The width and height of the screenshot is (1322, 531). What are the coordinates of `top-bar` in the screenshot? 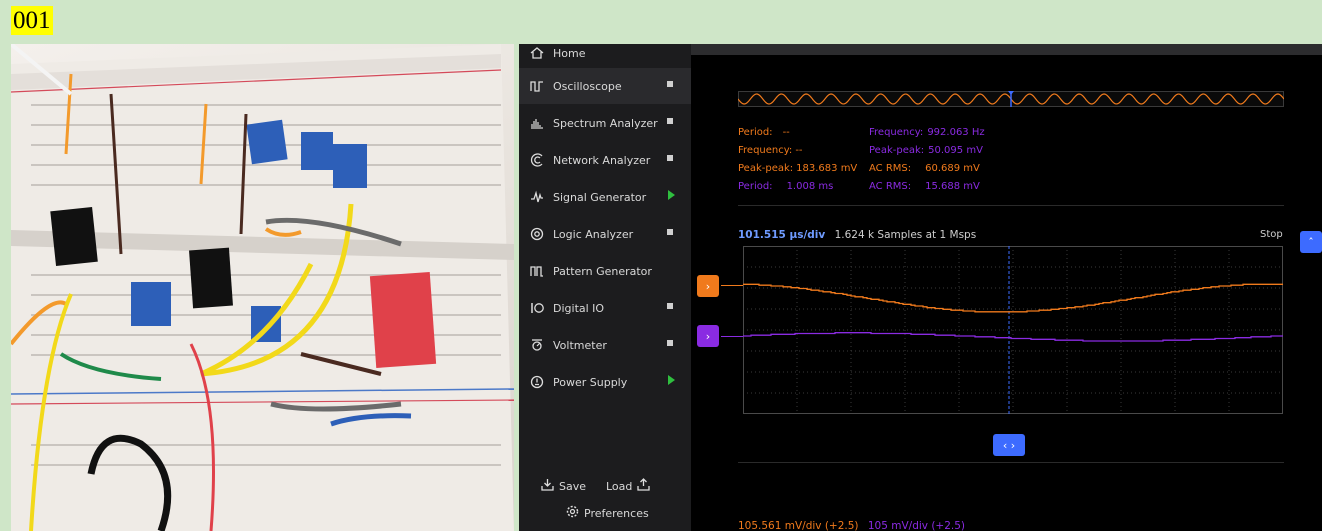 It's located at (1006, 49).